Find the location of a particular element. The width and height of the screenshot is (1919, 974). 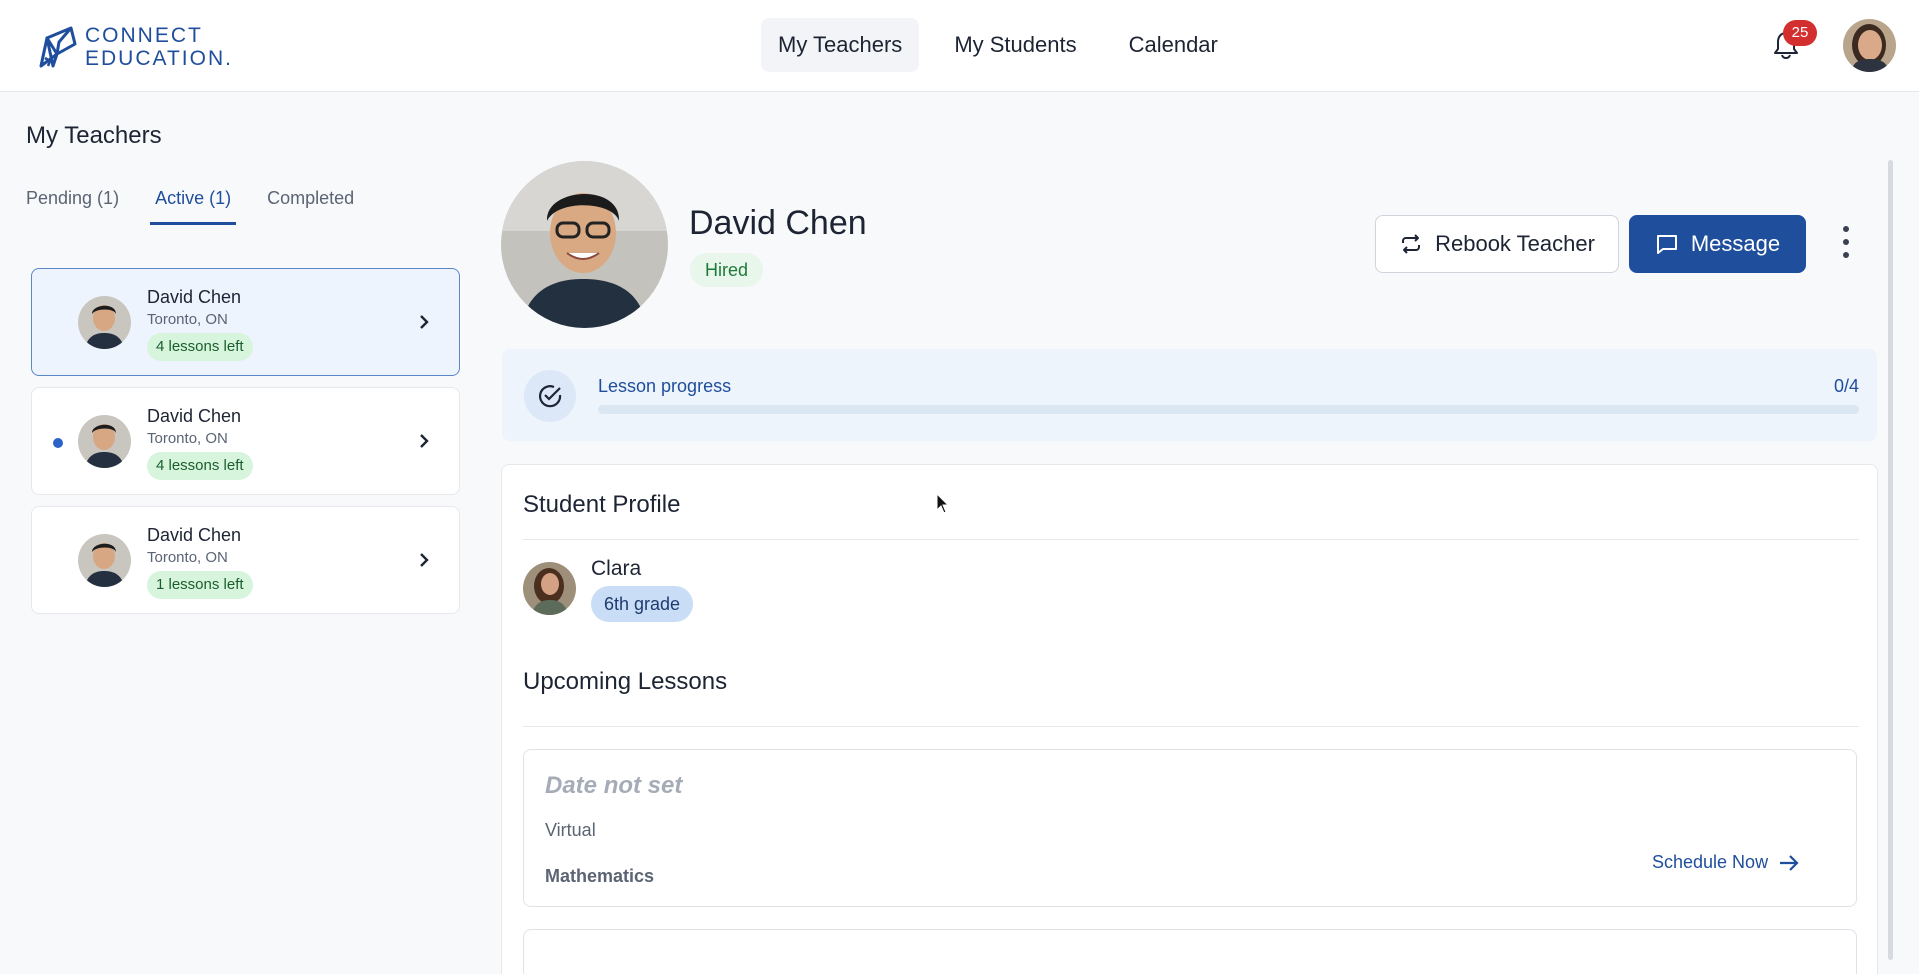

notification-badge: 25 is located at coordinates (1800, 33).